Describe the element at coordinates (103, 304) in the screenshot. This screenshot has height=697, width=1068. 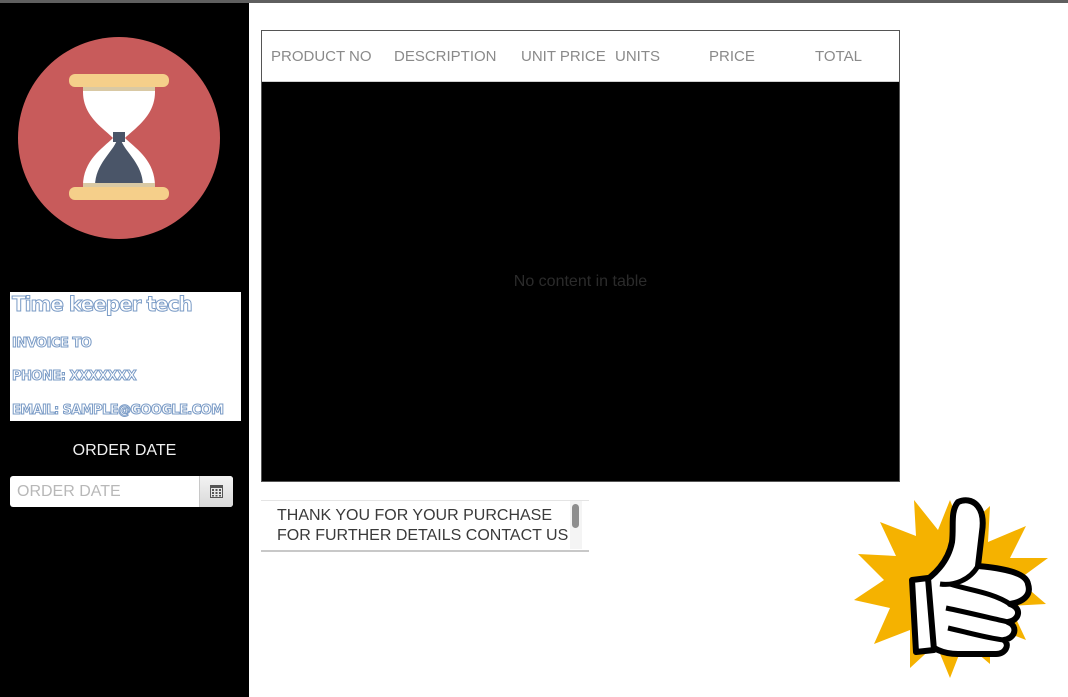
I see `company-name: Time keeper tech` at that location.